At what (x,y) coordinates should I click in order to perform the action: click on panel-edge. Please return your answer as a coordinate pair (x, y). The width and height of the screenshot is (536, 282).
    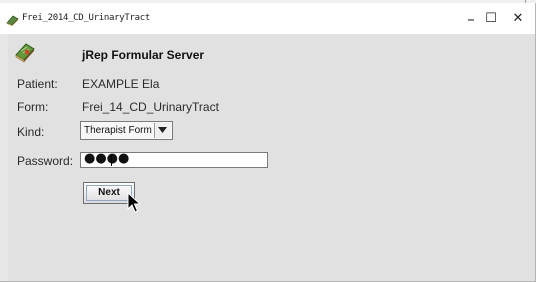
    Looking at the image, I should click on (4, 157).